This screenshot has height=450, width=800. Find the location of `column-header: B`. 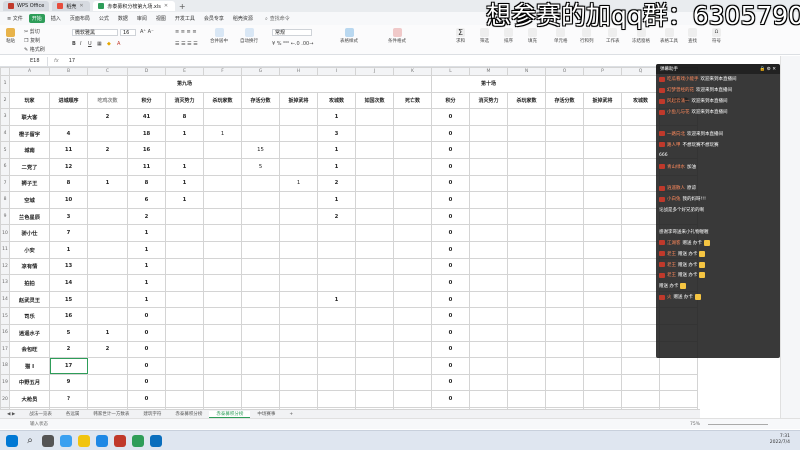

column-header: B is located at coordinates (68, 71).